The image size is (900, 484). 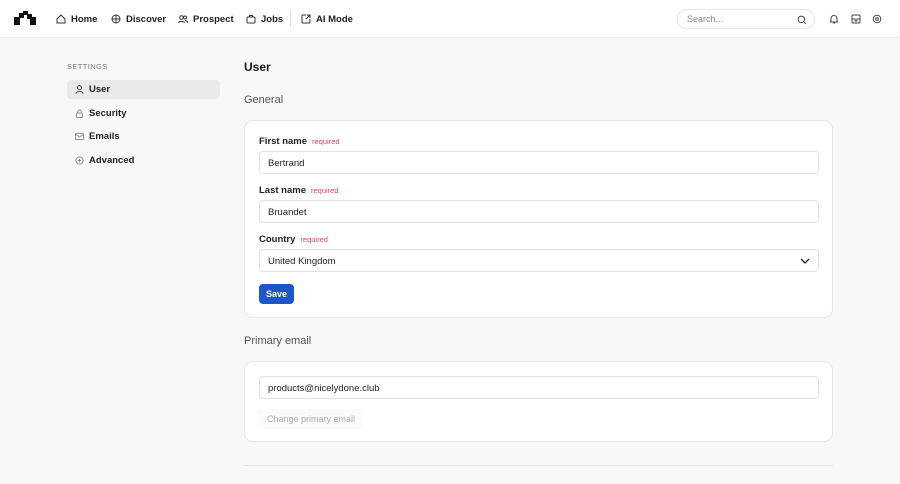 I want to click on home-icon, so click(x=61, y=19).